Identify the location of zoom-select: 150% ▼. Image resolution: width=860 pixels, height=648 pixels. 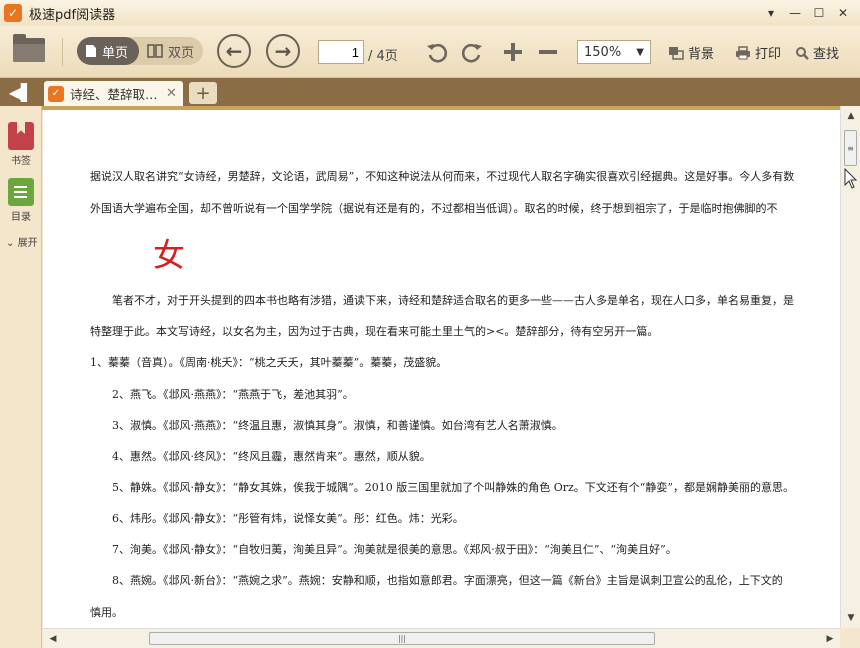
(614, 52).